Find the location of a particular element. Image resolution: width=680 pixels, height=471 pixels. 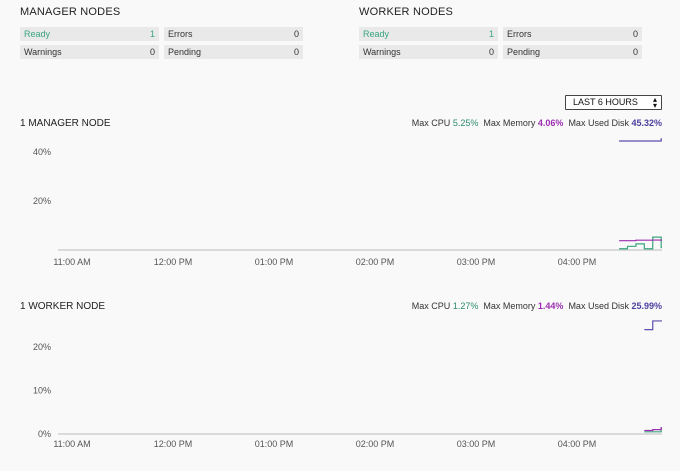

worker-y-tick-label: 20% is located at coordinates (42, 347).